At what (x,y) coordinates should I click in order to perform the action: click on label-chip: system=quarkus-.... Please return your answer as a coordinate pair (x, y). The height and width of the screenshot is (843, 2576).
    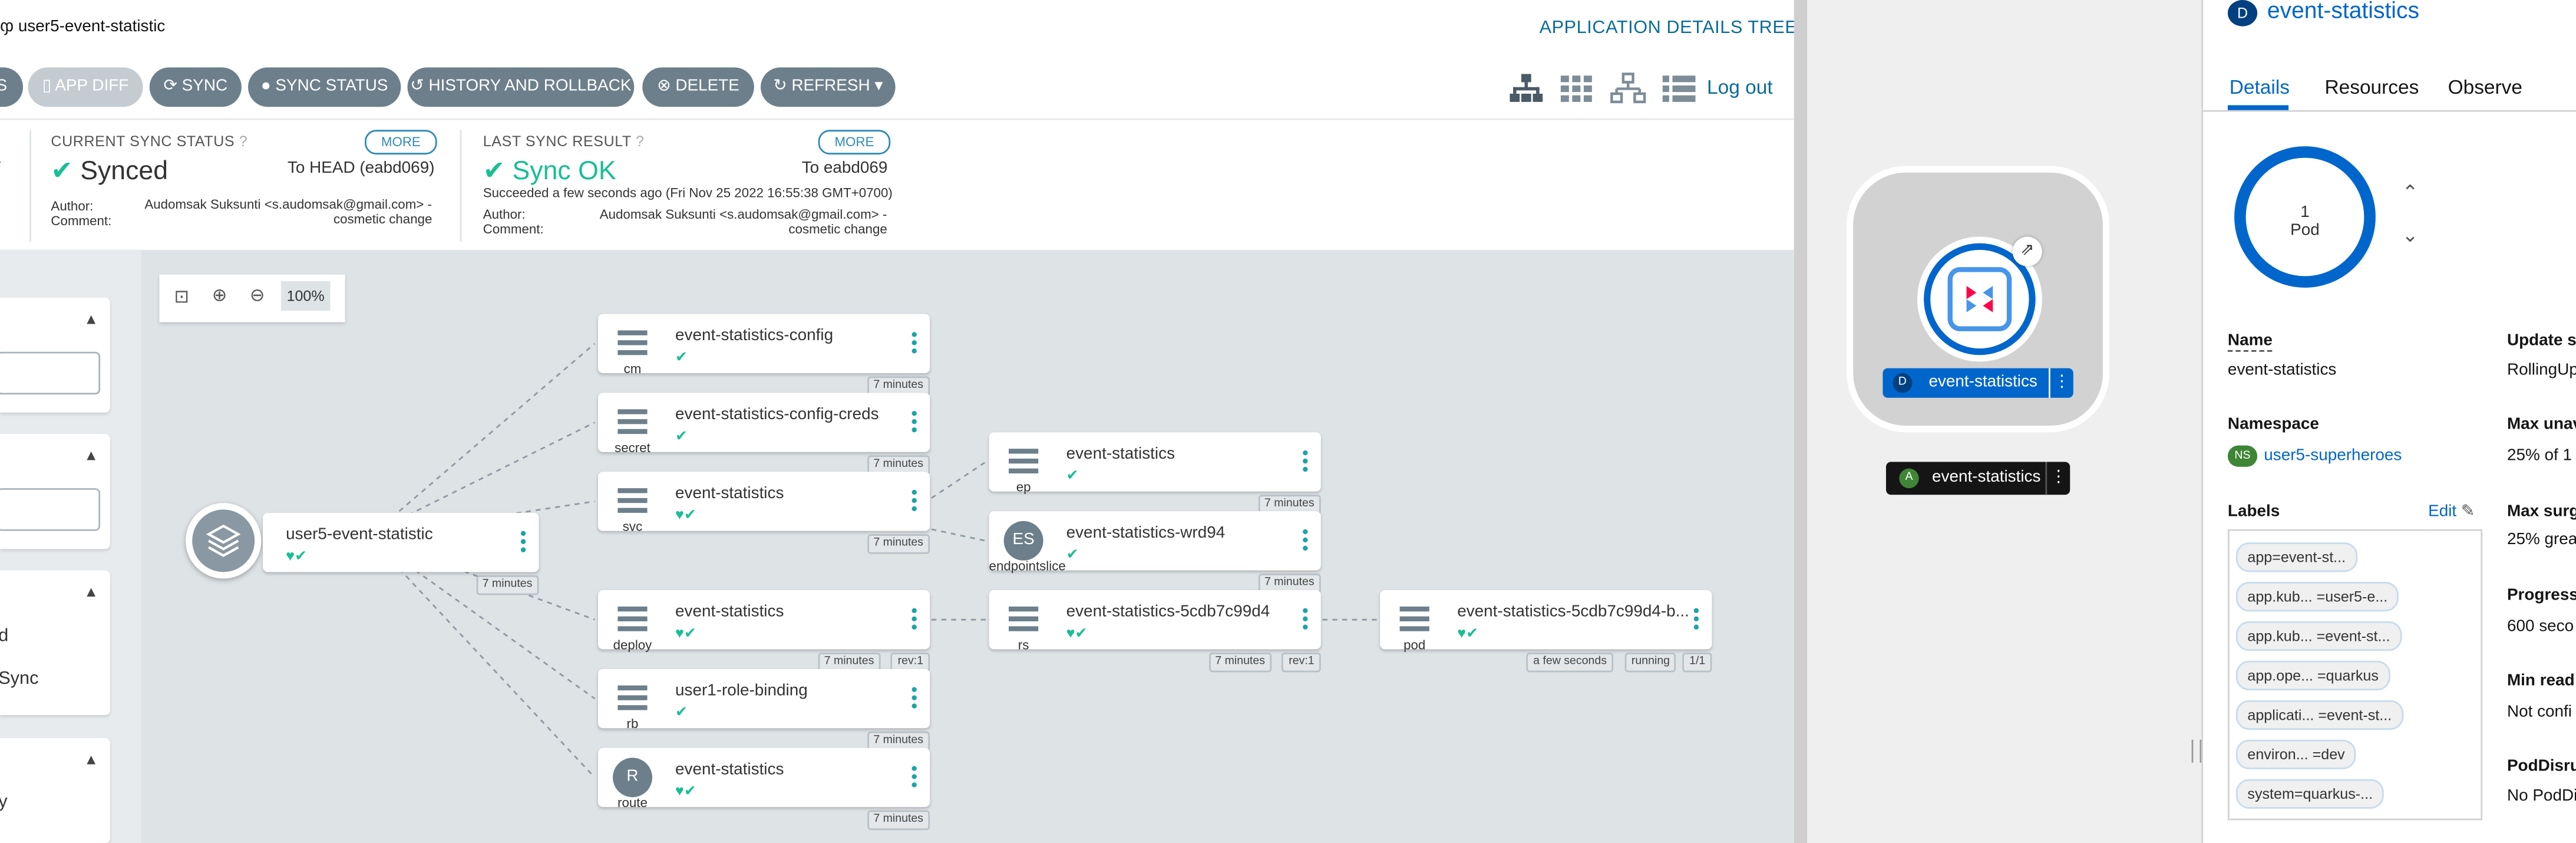
    Looking at the image, I should click on (2310, 794).